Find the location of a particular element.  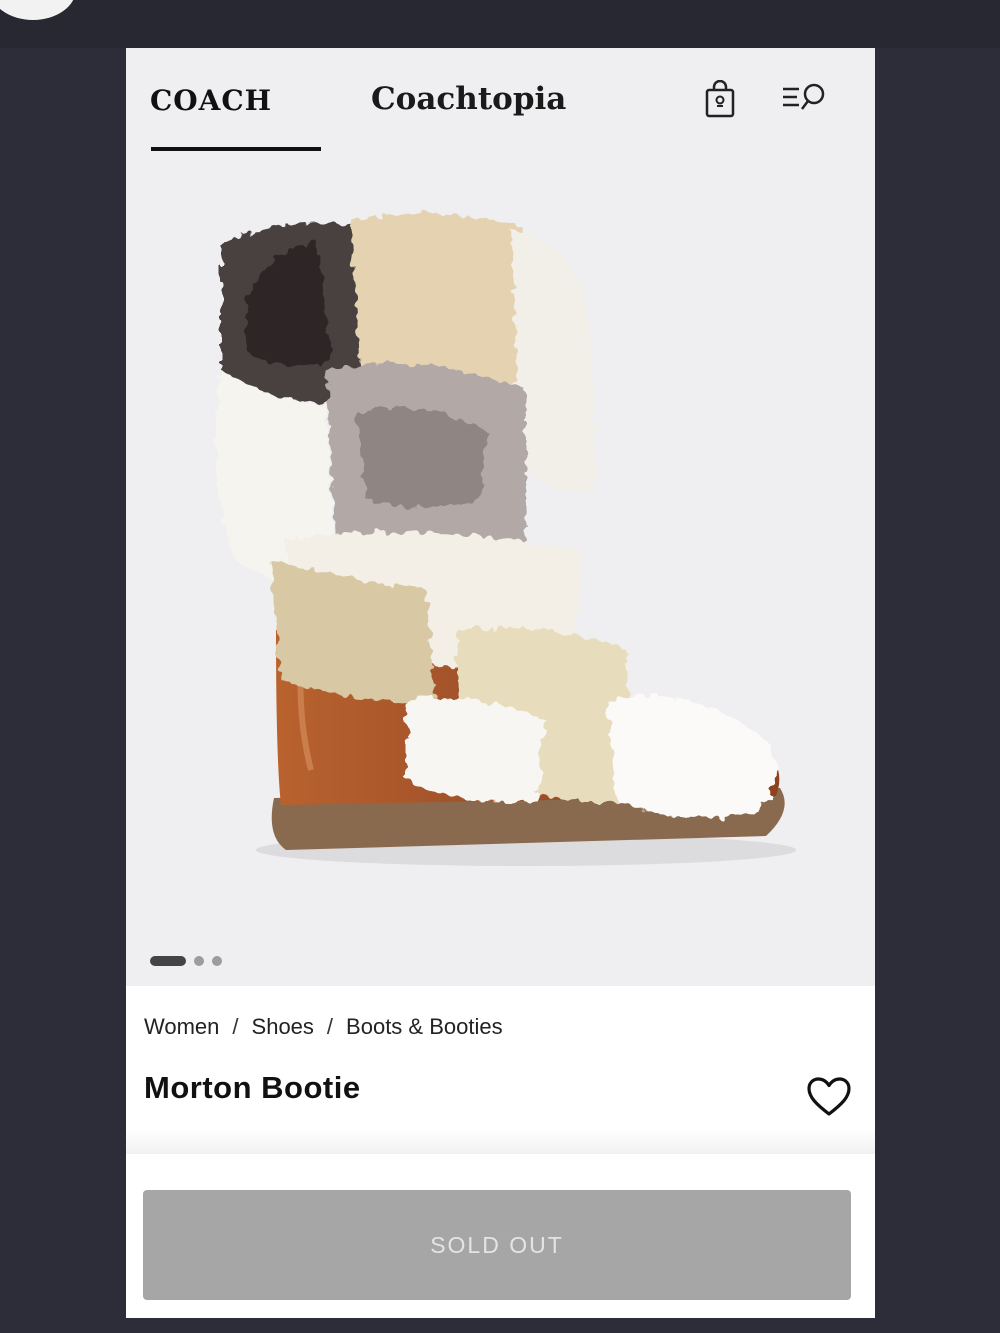

tab-coachtopia: Coachtopia is located at coordinates (468, 99).